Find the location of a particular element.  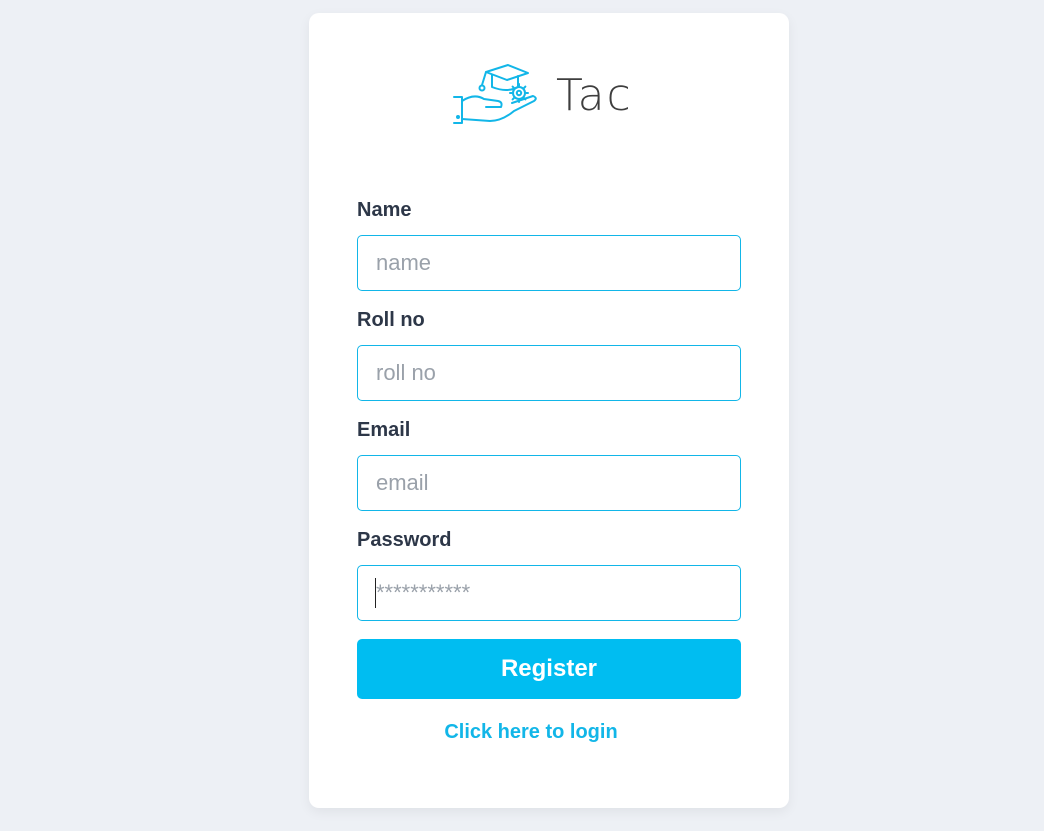

password-input is located at coordinates (549, 593).